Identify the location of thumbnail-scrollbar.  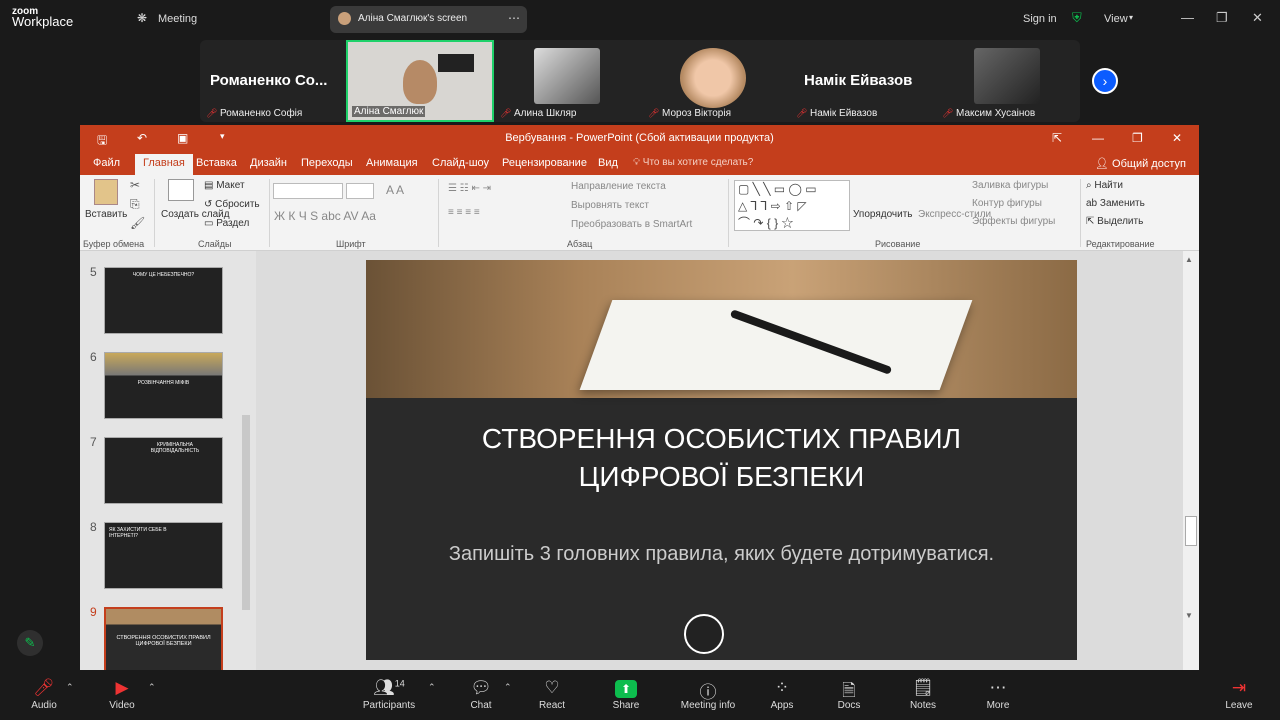
(246, 461).